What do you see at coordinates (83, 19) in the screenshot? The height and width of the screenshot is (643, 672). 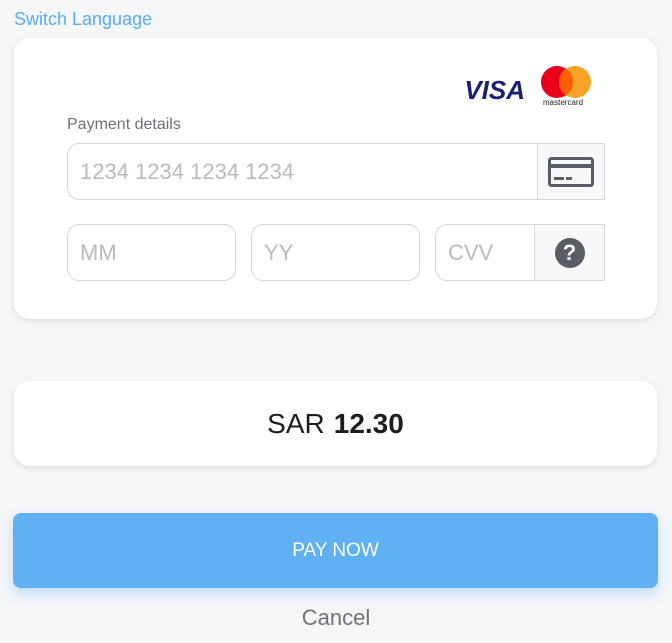 I see `switch-language-link: Switch Language` at bounding box center [83, 19].